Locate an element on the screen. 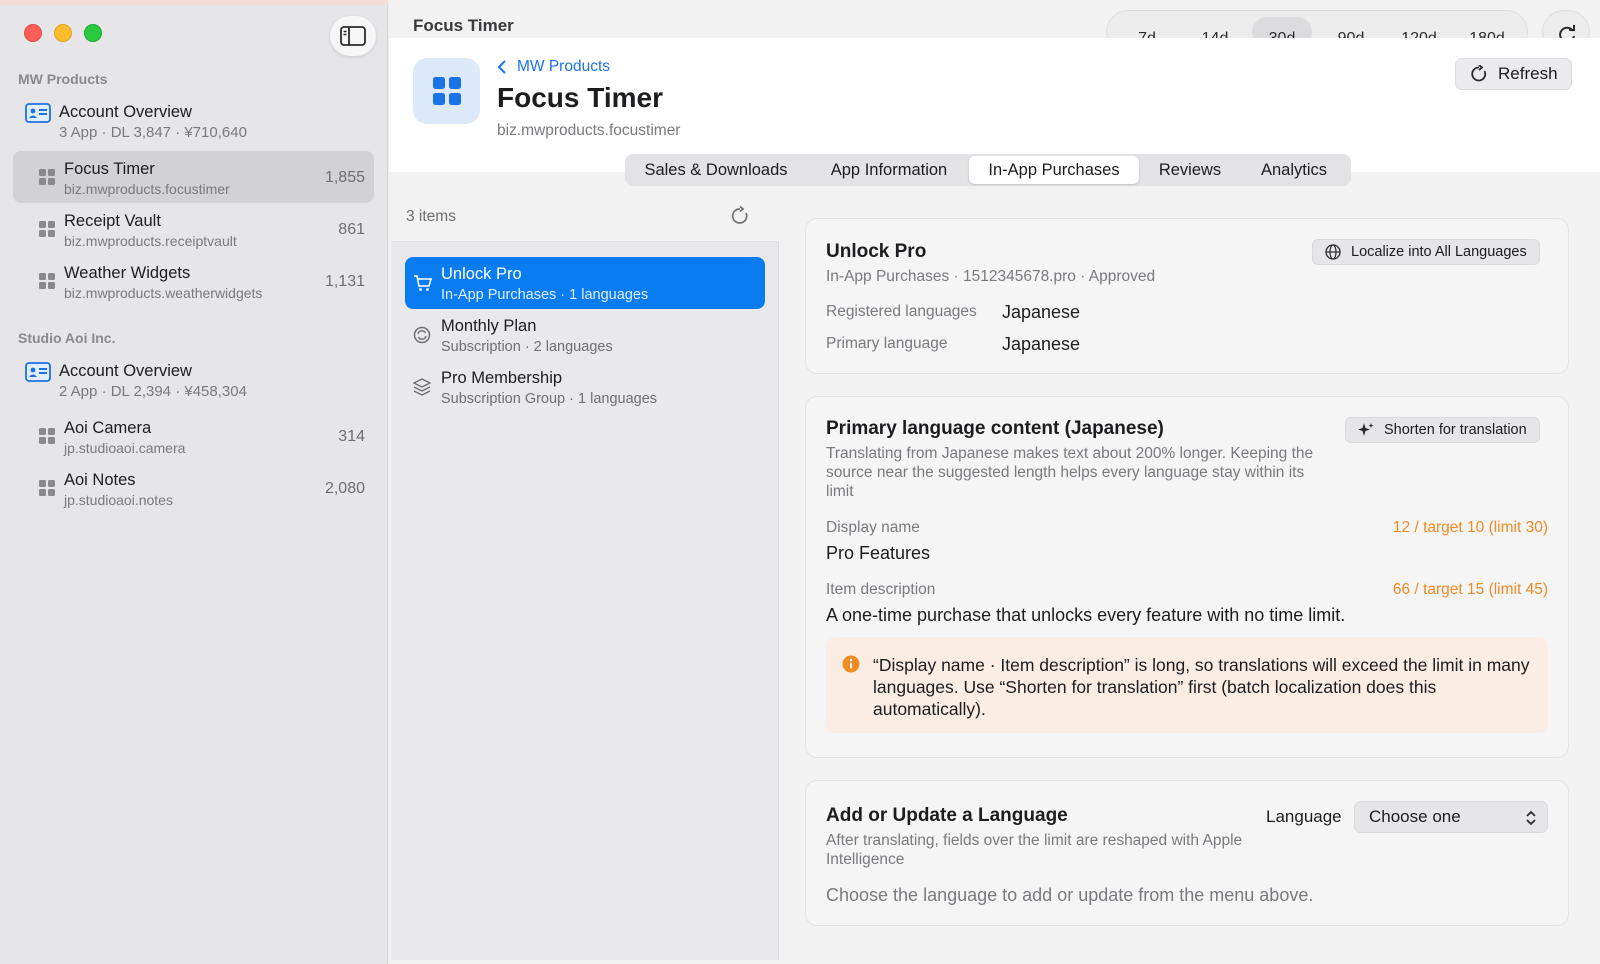  zoom-window-button is located at coordinates (93, 33).